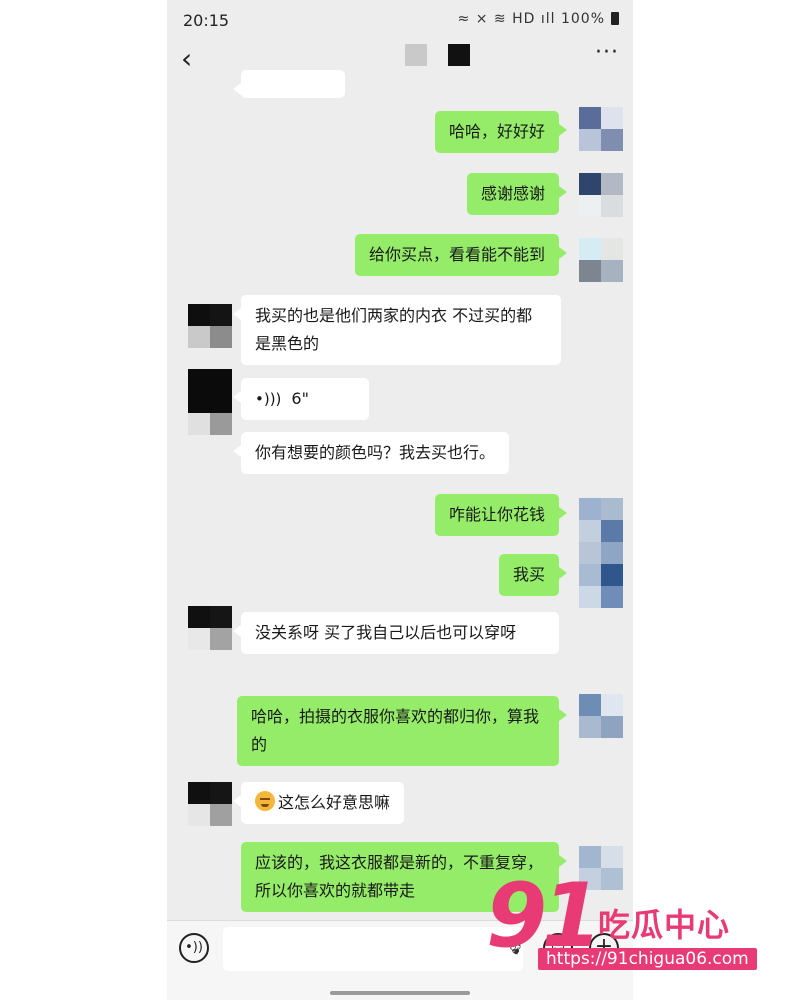  What do you see at coordinates (456, 254) in the screenshot?
I see `message-text: 给你买点，看看能不能到` at bounding box center [456, 254].